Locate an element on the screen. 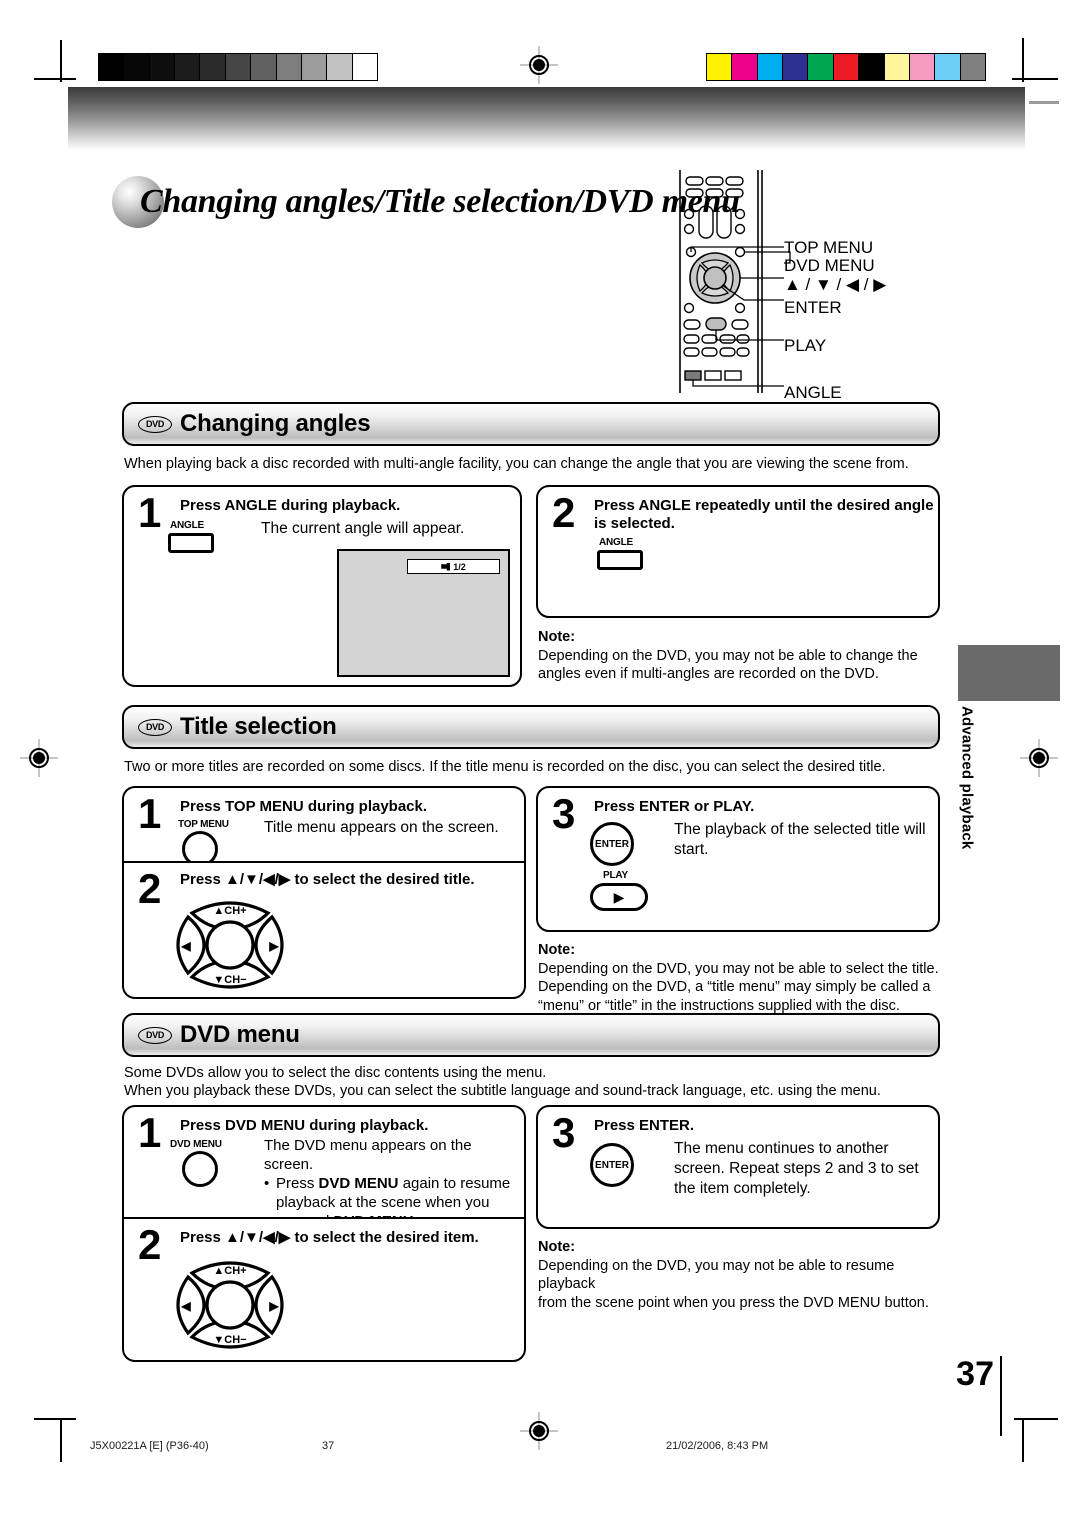 The width and height of the screenshot is (1080, 1528). section-title-dvd-menu: DVD menu is located at coordinates (240, 1034).